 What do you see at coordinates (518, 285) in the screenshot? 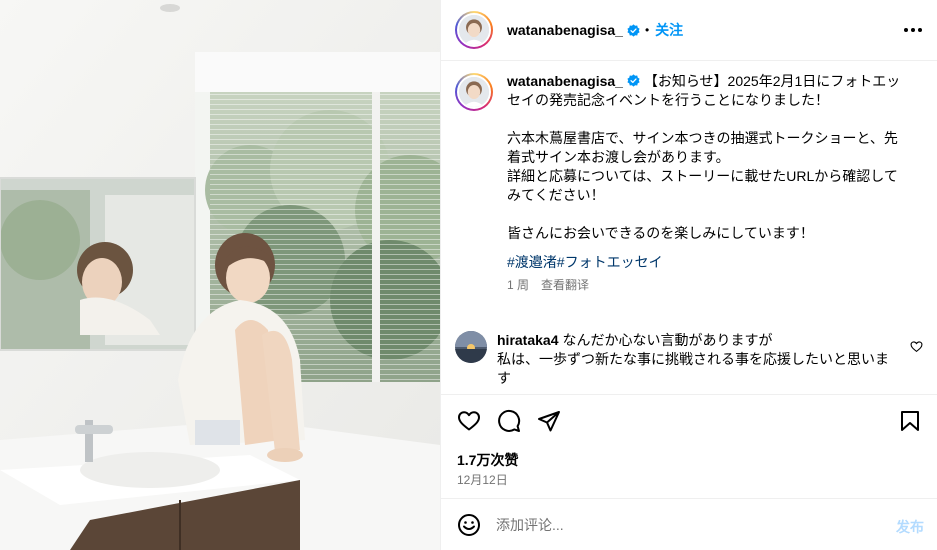
I see `post-age: 1 周` at bounding box center [518, 285].